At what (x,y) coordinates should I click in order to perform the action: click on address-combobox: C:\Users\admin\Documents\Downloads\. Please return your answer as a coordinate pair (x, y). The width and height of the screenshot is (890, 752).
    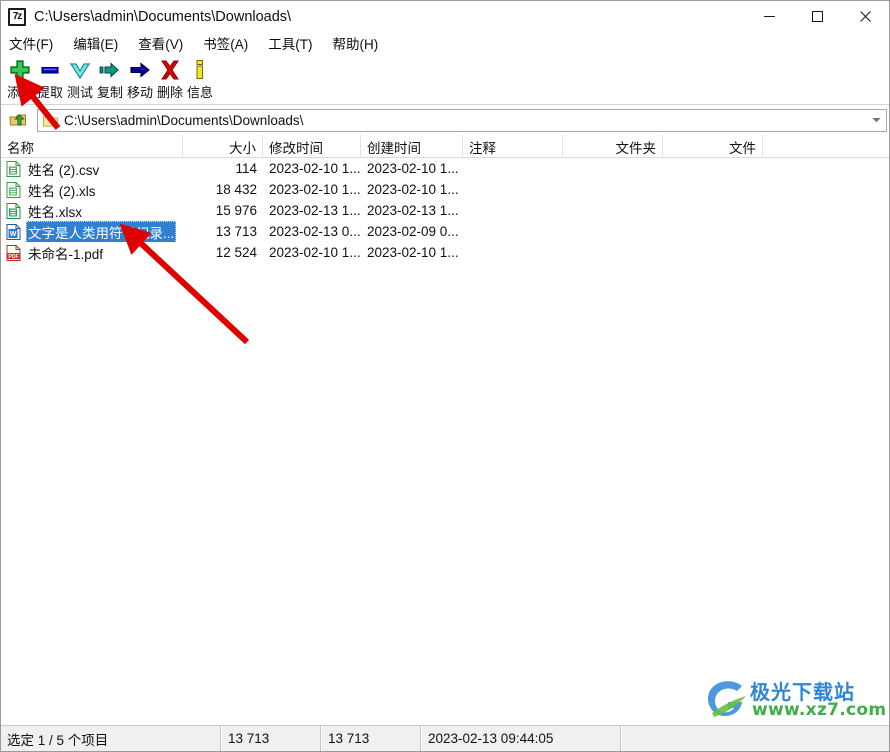
    Looking at the image, I should click on (462, 120).